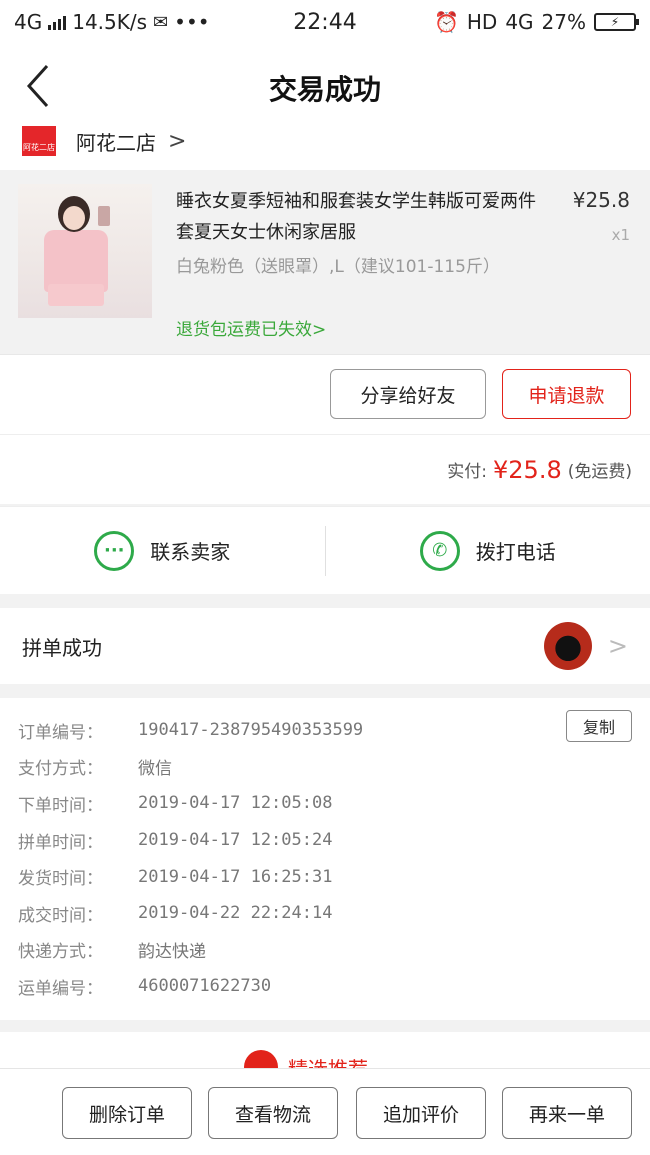 Image resolution: width=650 pixels, height=1155 pixels. I want to click on delete-order-button: 删除订单, so click(127, 1113).